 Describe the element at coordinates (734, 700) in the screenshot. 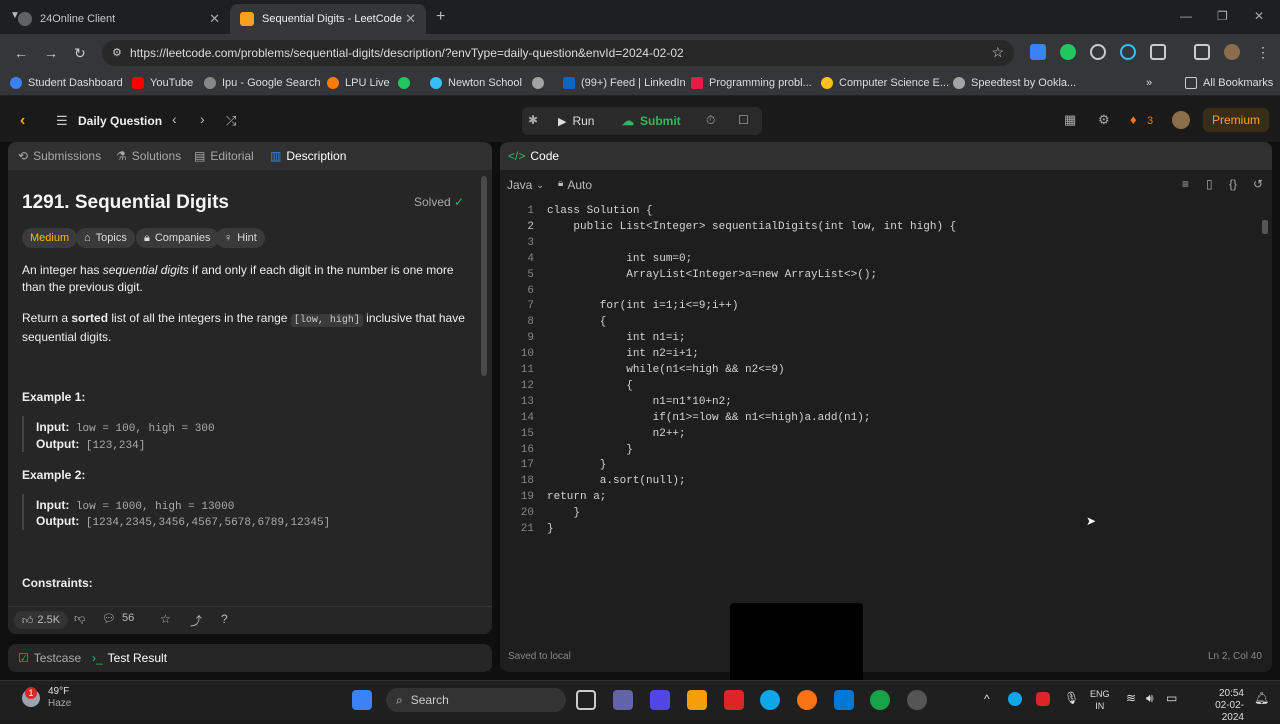

I see `shield-icon` at that location.